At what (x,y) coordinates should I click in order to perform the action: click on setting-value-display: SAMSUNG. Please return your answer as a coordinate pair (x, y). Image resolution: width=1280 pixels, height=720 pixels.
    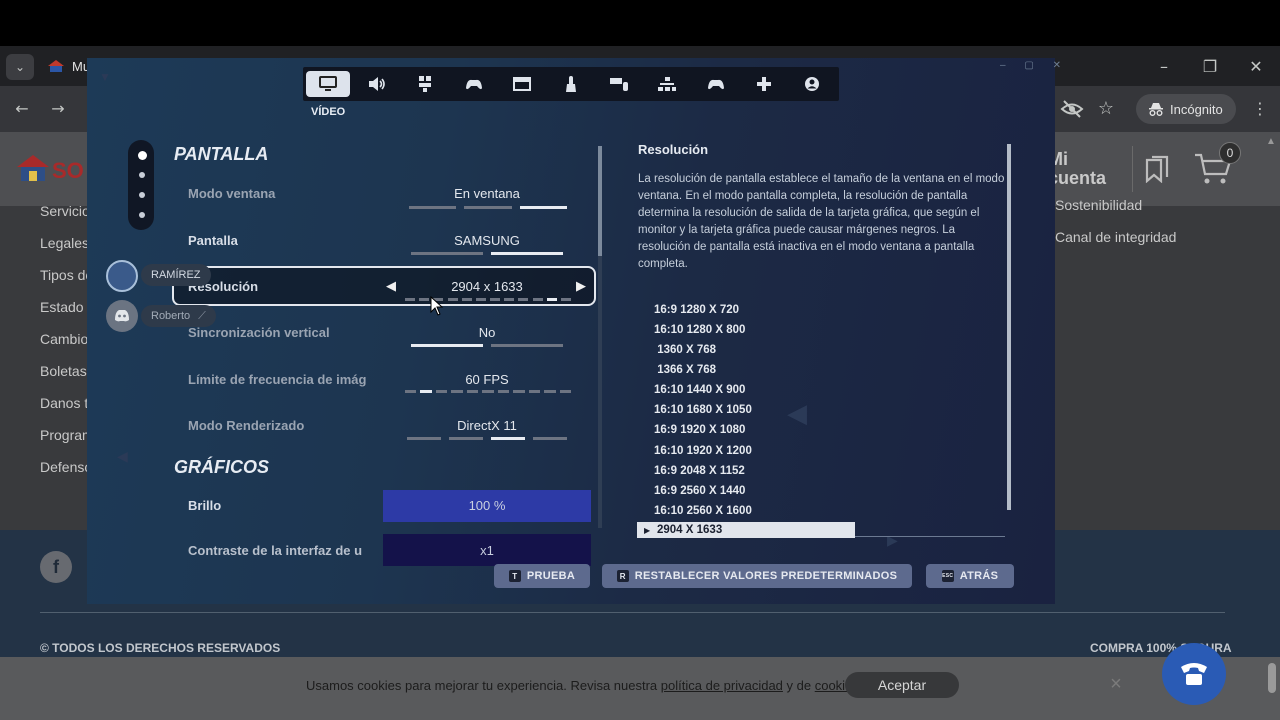
    Looking at the image, I should click on (487, 240).